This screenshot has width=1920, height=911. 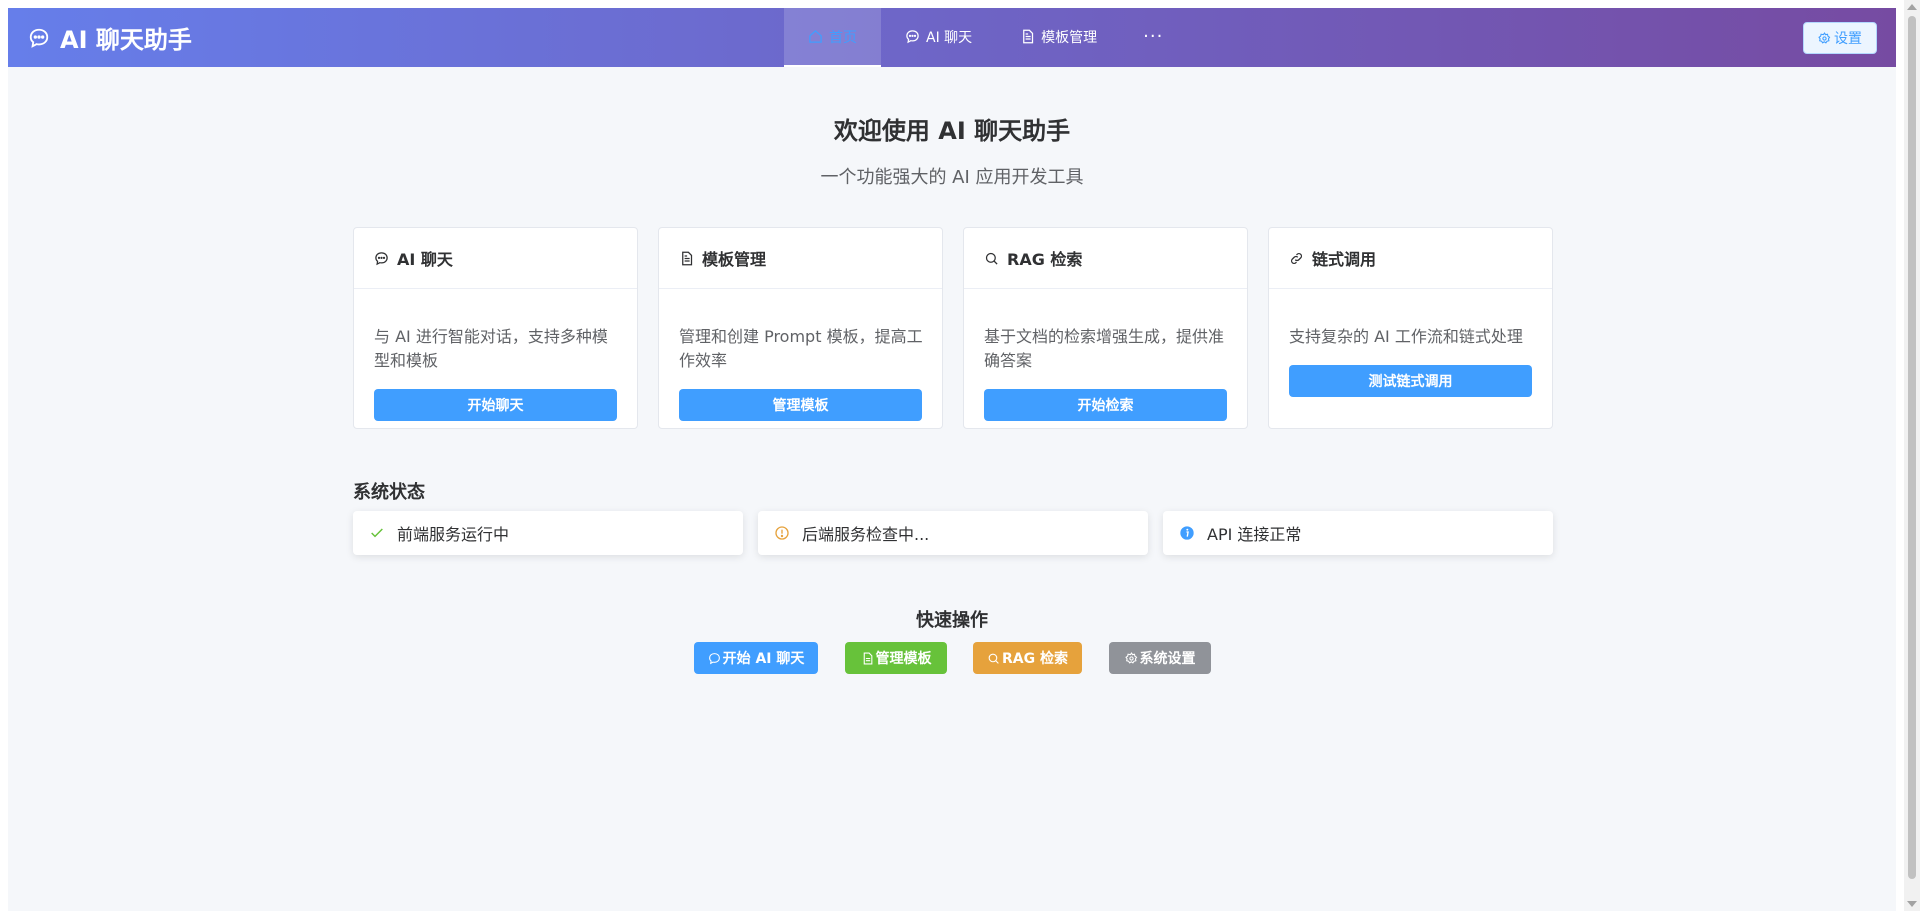 I want to click on feature-card-rag: RAG 检索 基于文档的检索增强生成，提供准确答案 开始检索, so click(x=1105, y=328).